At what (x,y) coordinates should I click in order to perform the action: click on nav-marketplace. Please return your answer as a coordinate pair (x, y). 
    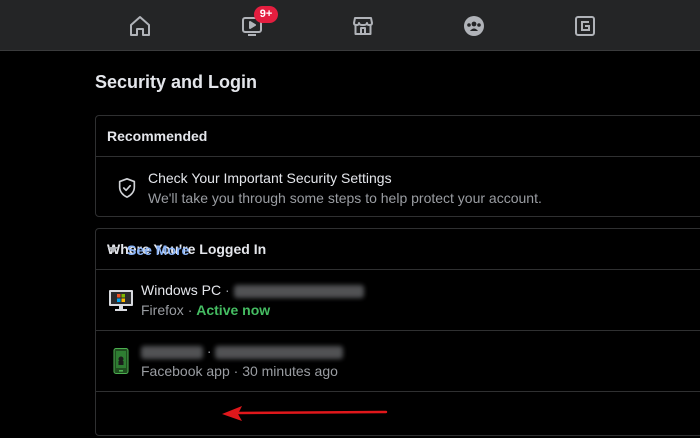
    Looking at the image, I should click on (363, 25).